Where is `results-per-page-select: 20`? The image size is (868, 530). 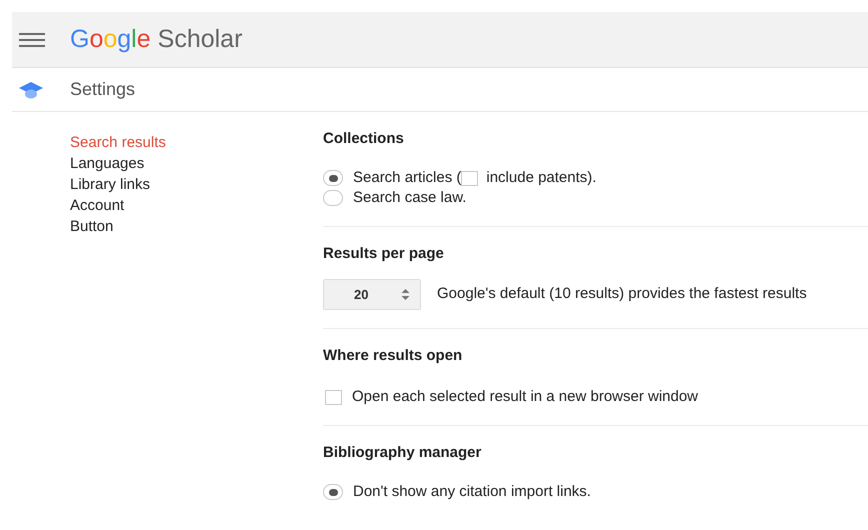 results-per-page-select: 20 is located at coordinates (372, 294).